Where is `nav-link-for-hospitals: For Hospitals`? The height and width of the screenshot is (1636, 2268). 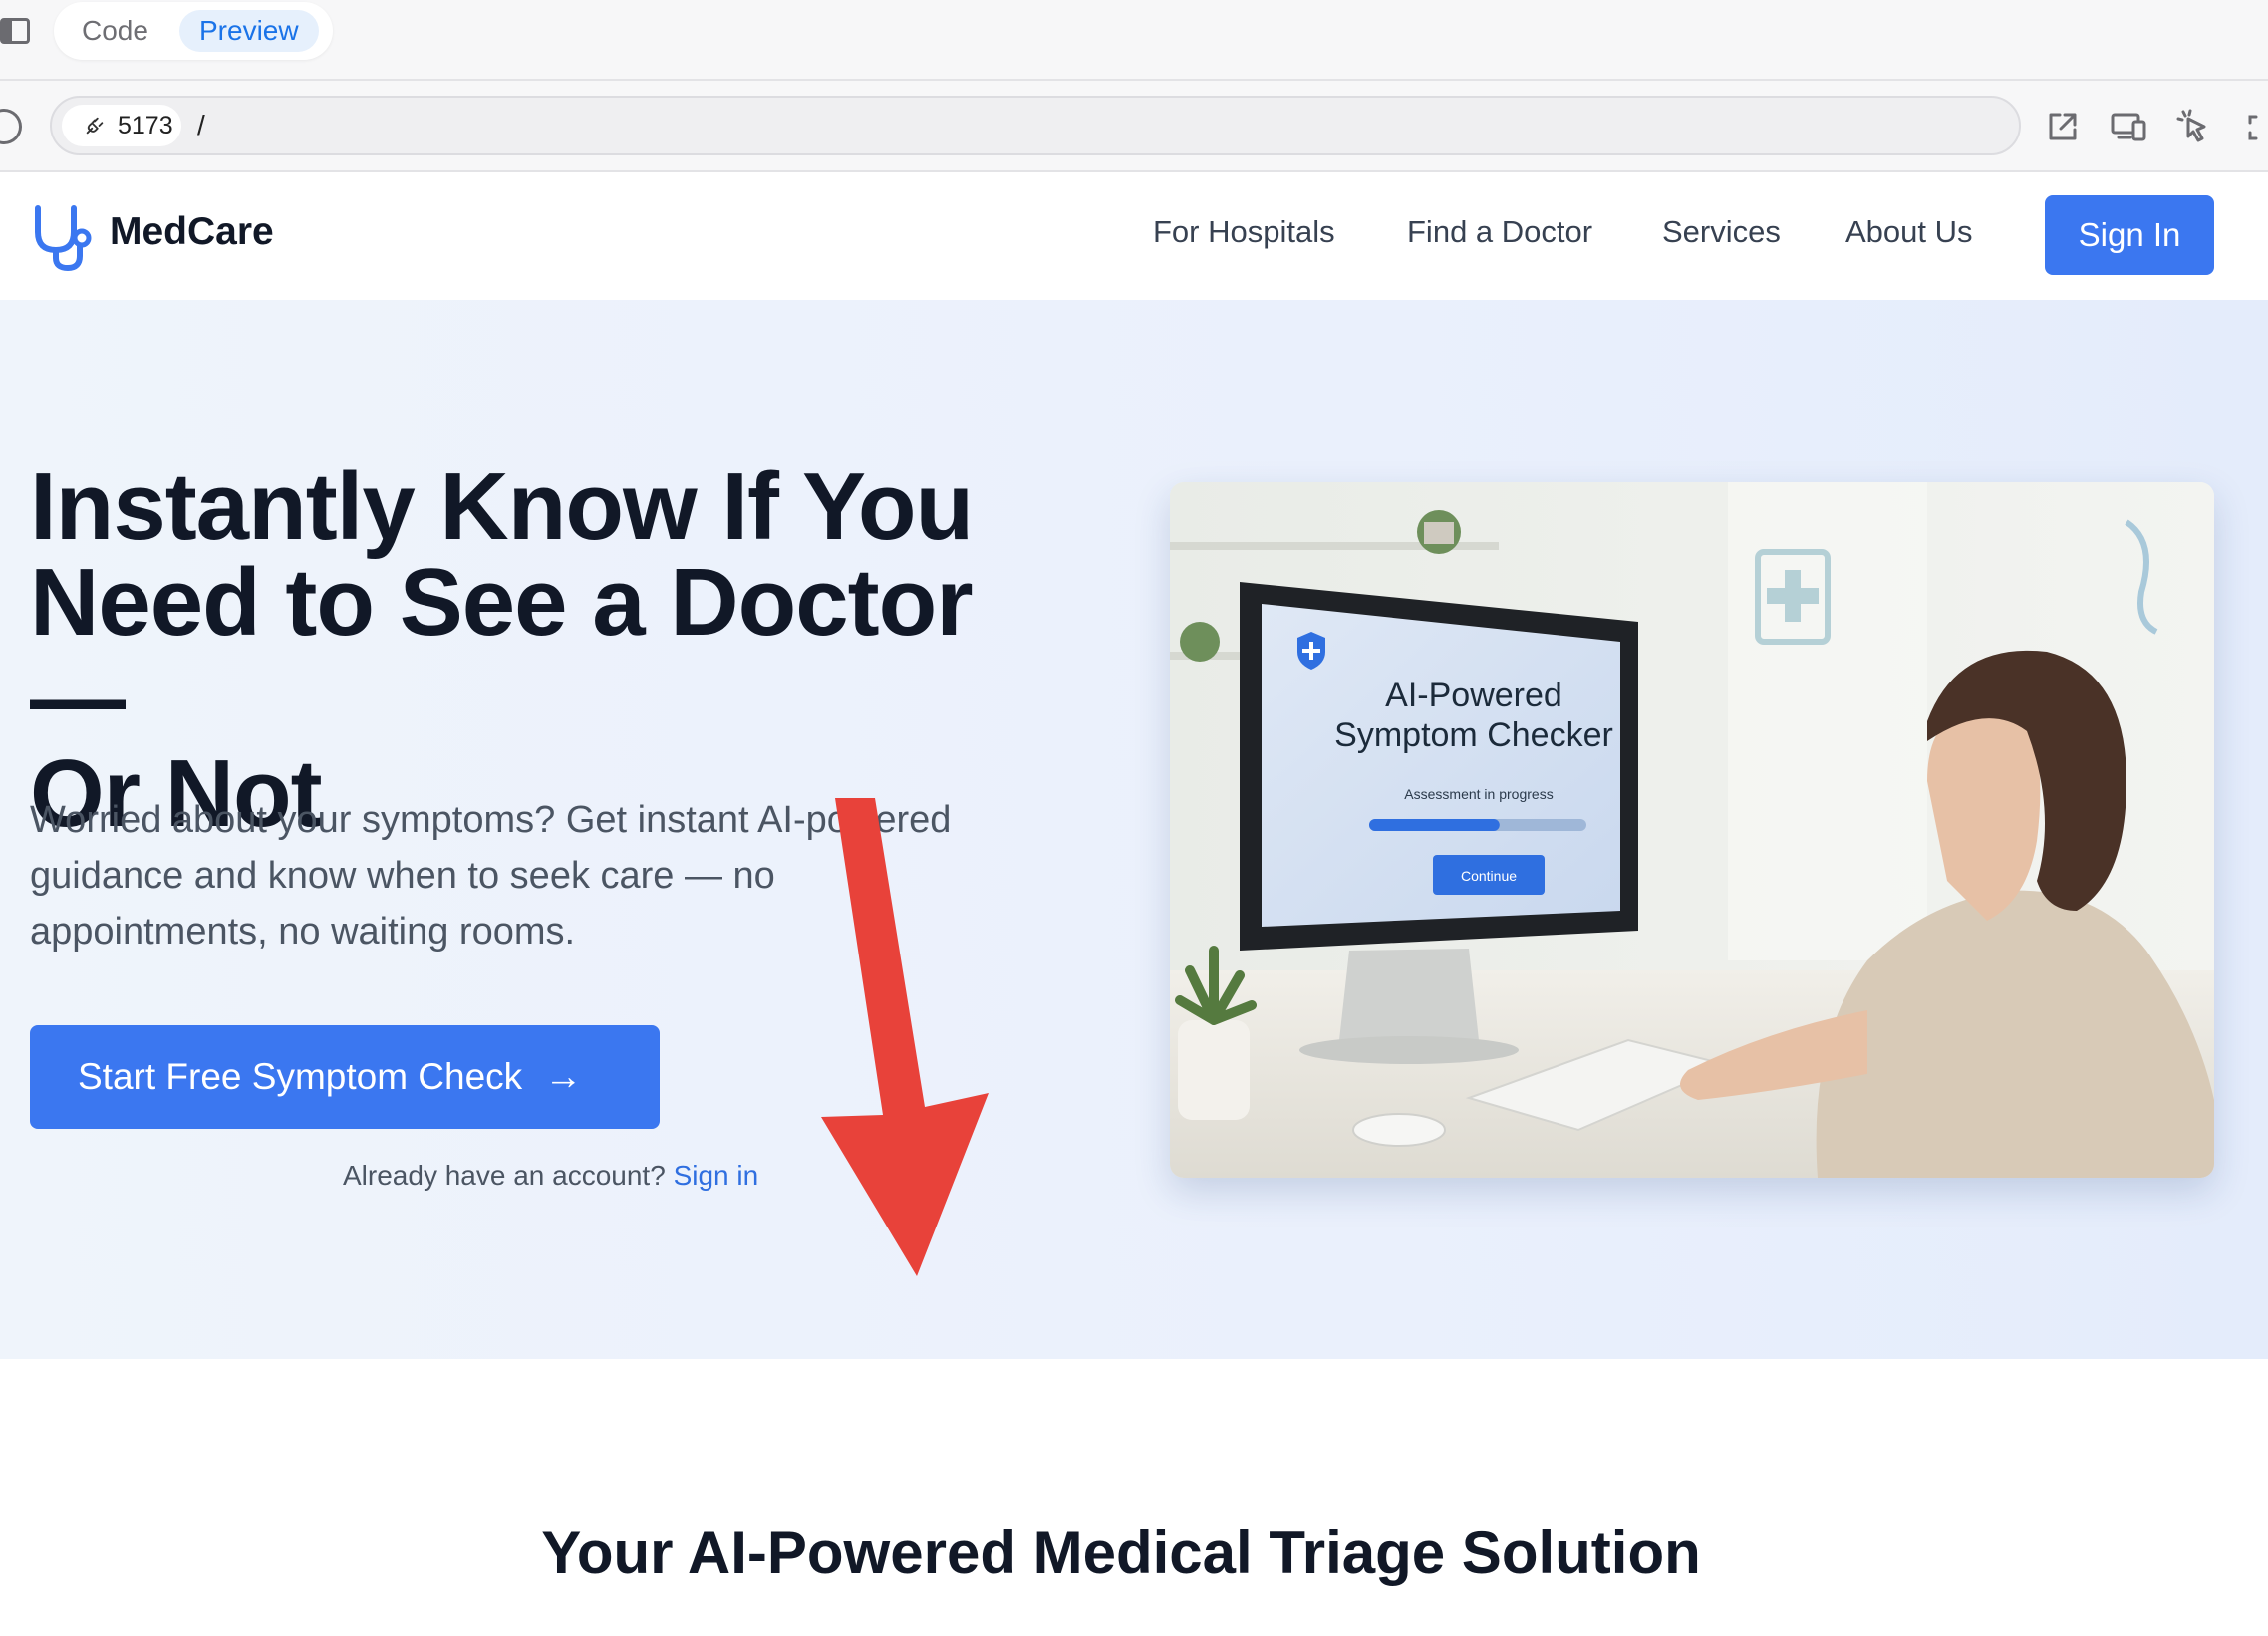 nav-link-for-hospitals: For Hospitals is located at coordinates (1244, 232).